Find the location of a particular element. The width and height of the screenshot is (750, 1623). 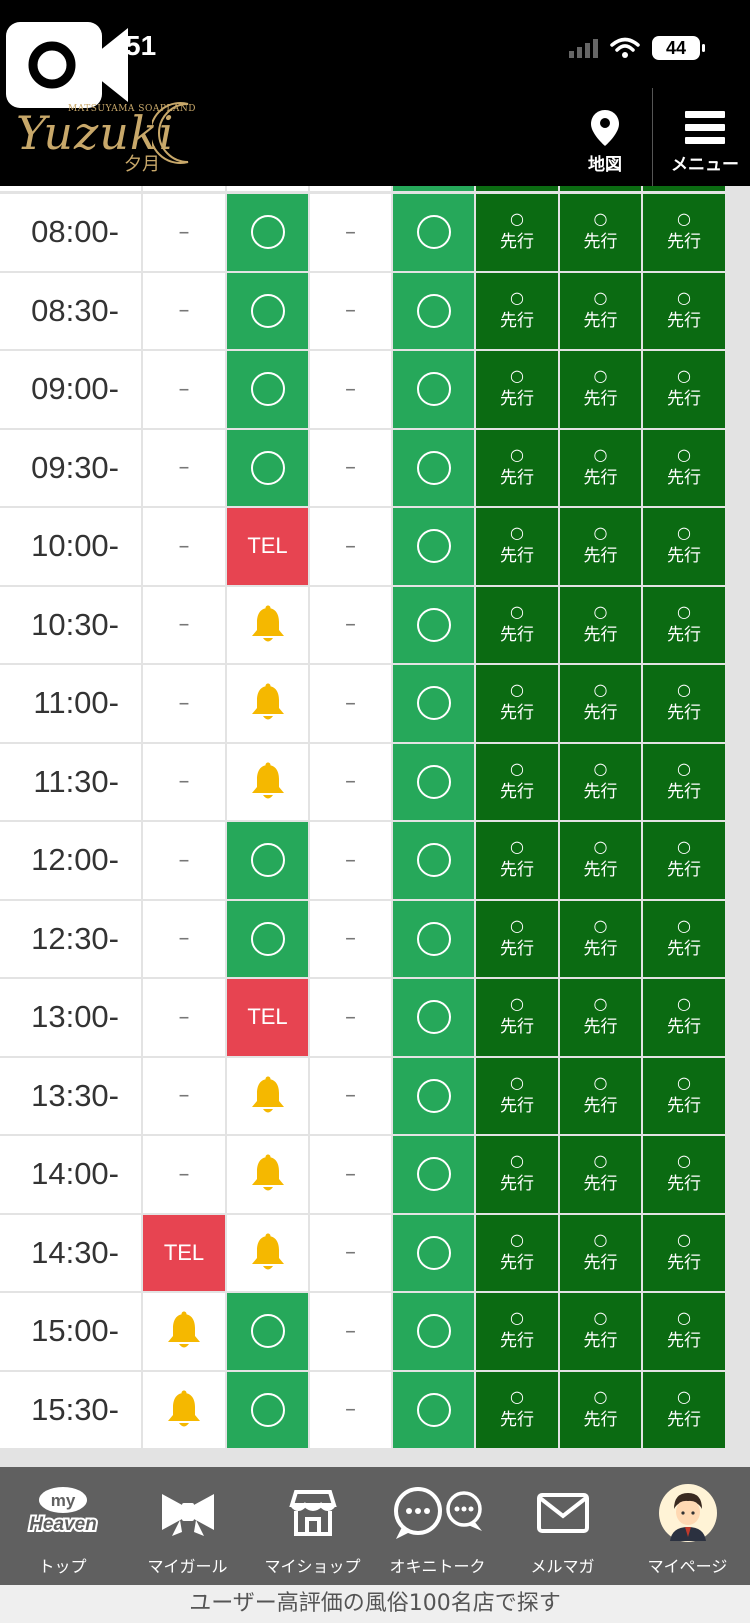

tab-okini-talk: オキニトーク is located at coordinates (437, 1526).